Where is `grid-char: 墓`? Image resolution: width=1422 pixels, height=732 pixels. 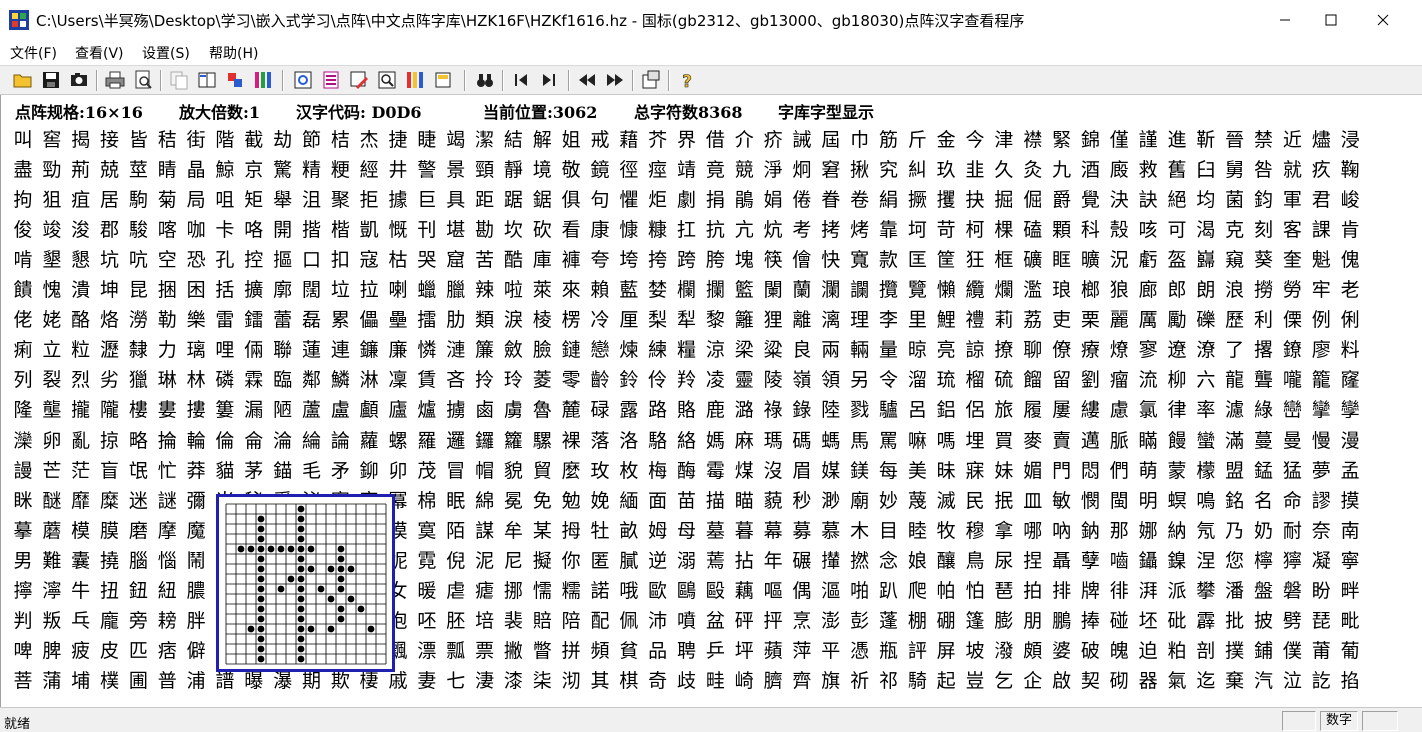 grid-char: 墓 is located at coordinates (715, 531).